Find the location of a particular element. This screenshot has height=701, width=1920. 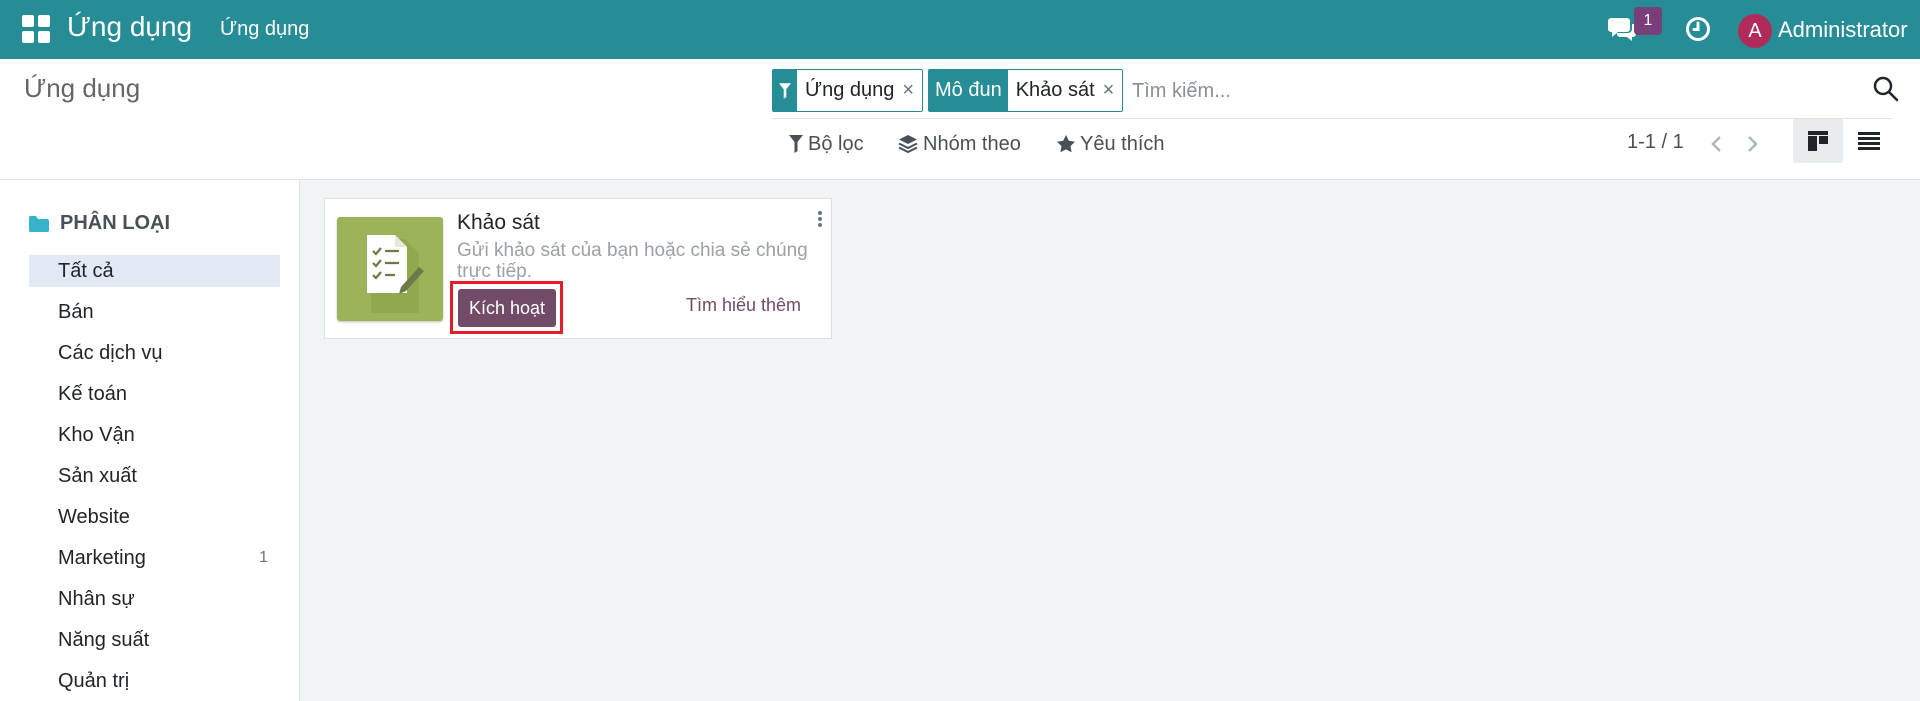

folder-icon is located at coordinates (39, 223).